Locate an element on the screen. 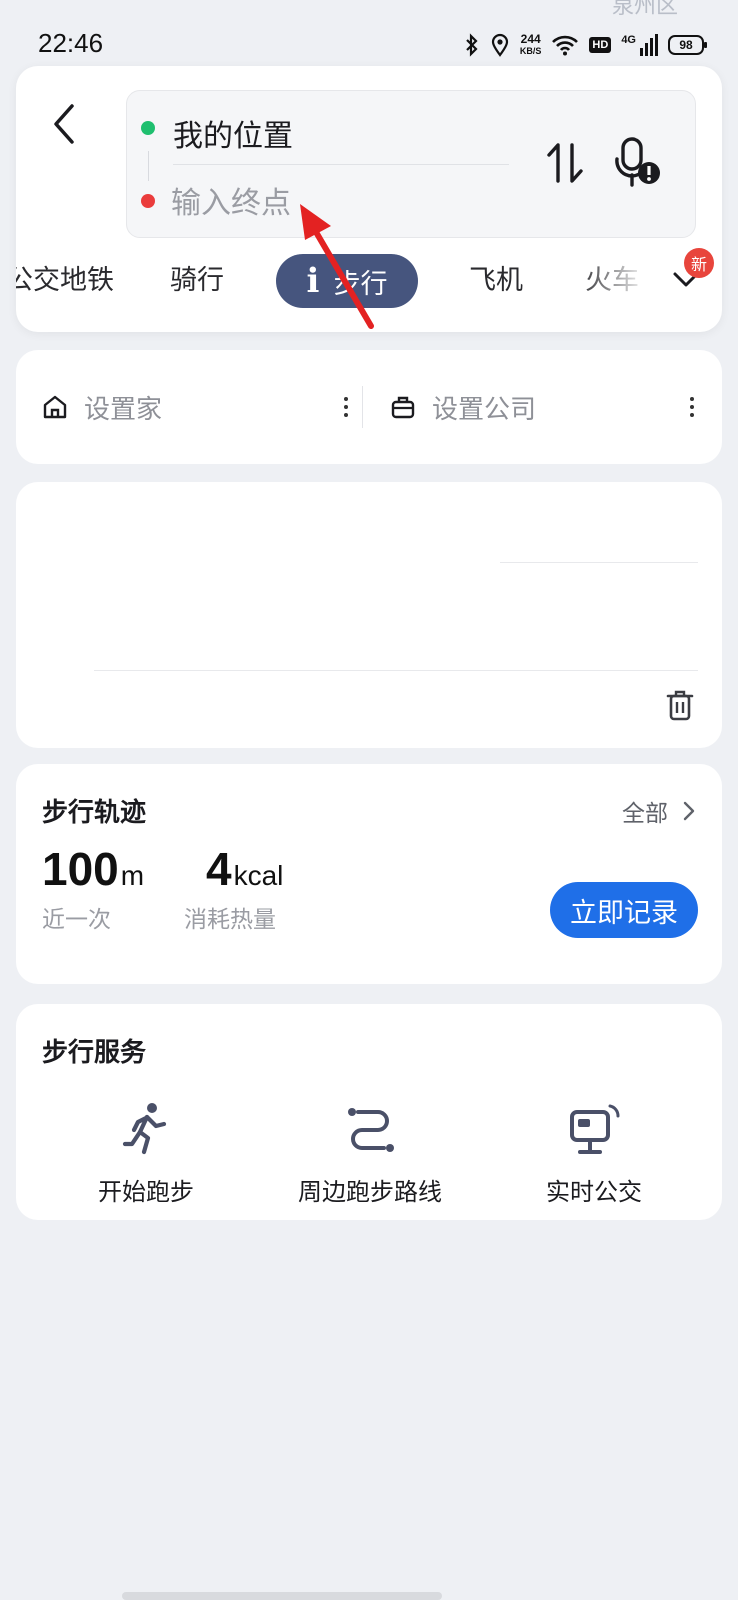 The image size is (738, 1600). view-all-link: 全部 is located at coordinates (659, 811).